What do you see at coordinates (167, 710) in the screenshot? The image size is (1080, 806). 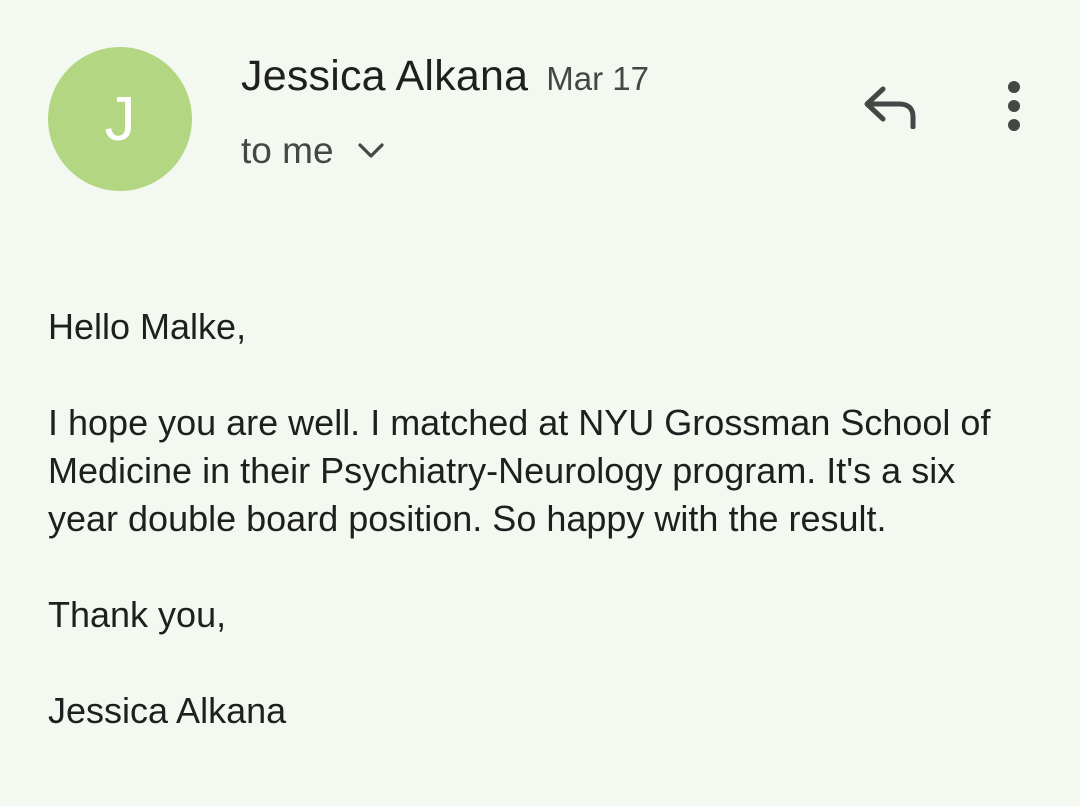 I see `email-signature: Jessica Alkana` at bounding box center [167, 710].